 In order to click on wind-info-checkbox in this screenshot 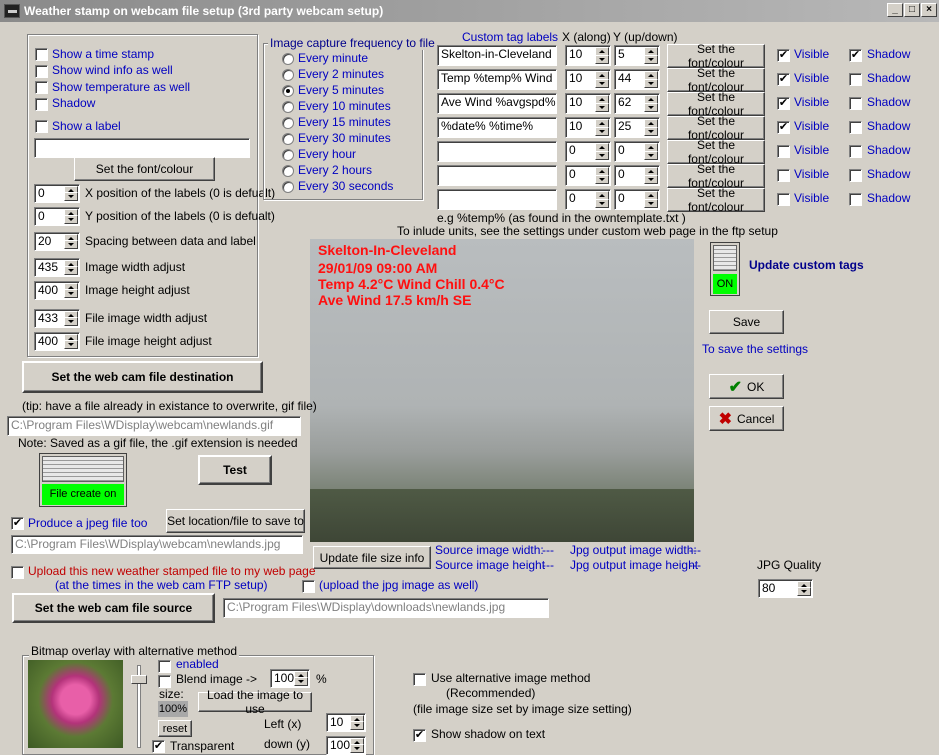, I will do `click(41, 71)`.